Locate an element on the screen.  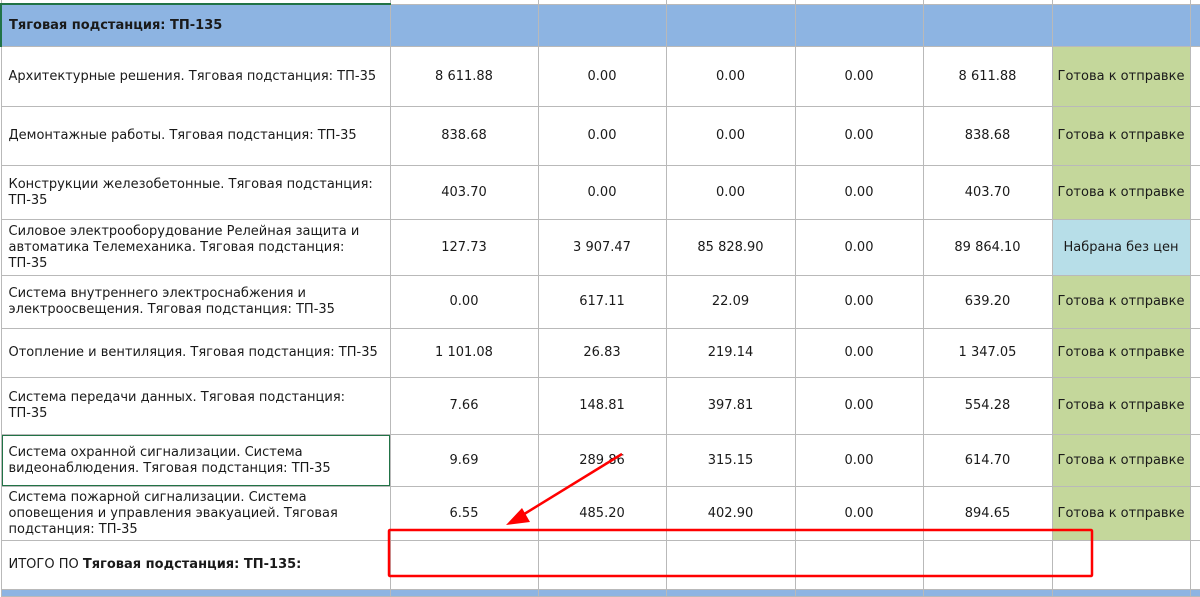
value-cell-v2: 148.81 is located at coordinates (602, 406).